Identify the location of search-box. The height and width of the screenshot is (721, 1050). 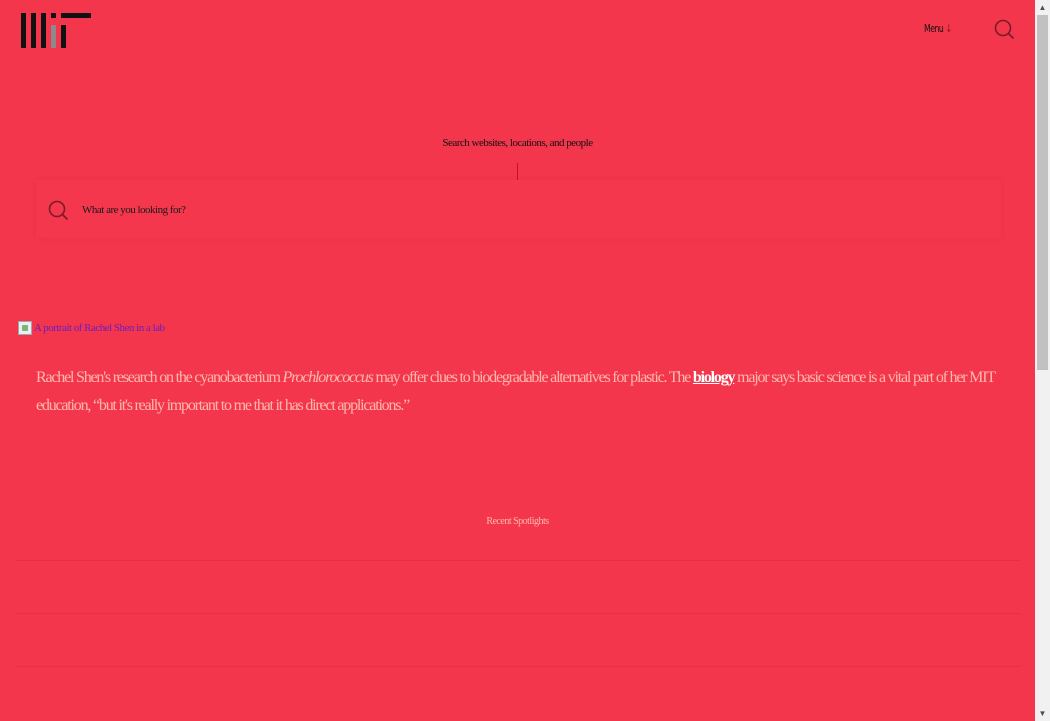
(518, 209).